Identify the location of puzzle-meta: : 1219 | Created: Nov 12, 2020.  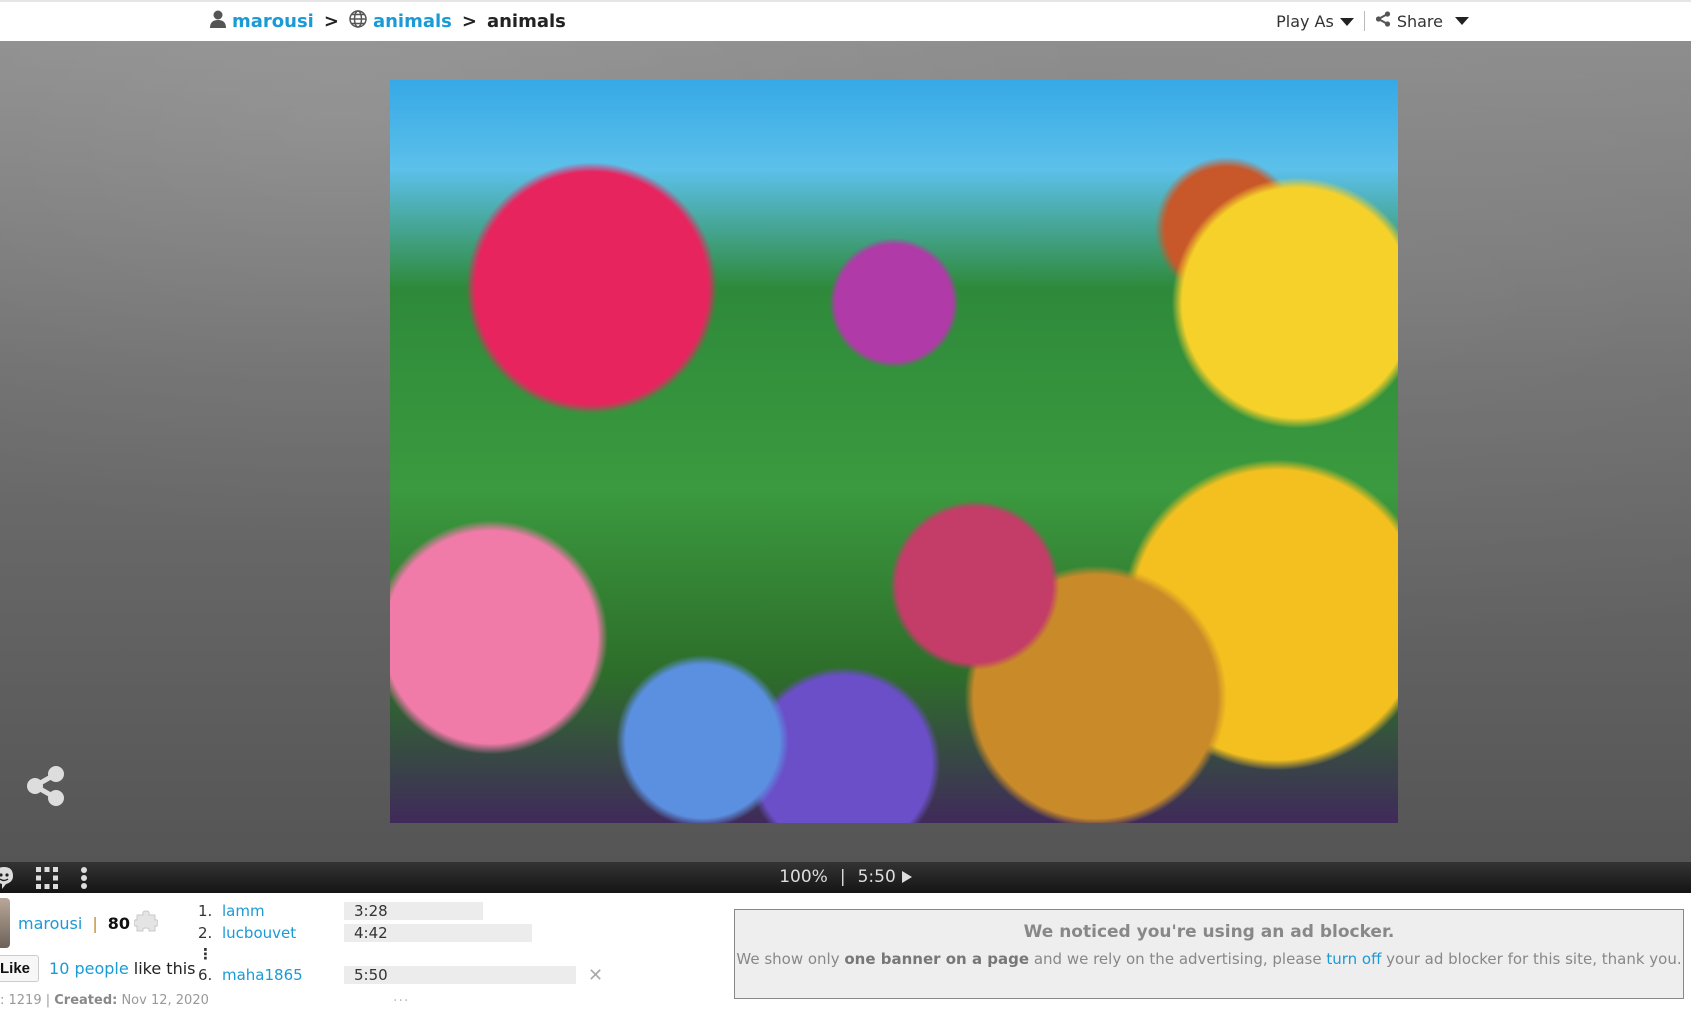
(104, 1000).